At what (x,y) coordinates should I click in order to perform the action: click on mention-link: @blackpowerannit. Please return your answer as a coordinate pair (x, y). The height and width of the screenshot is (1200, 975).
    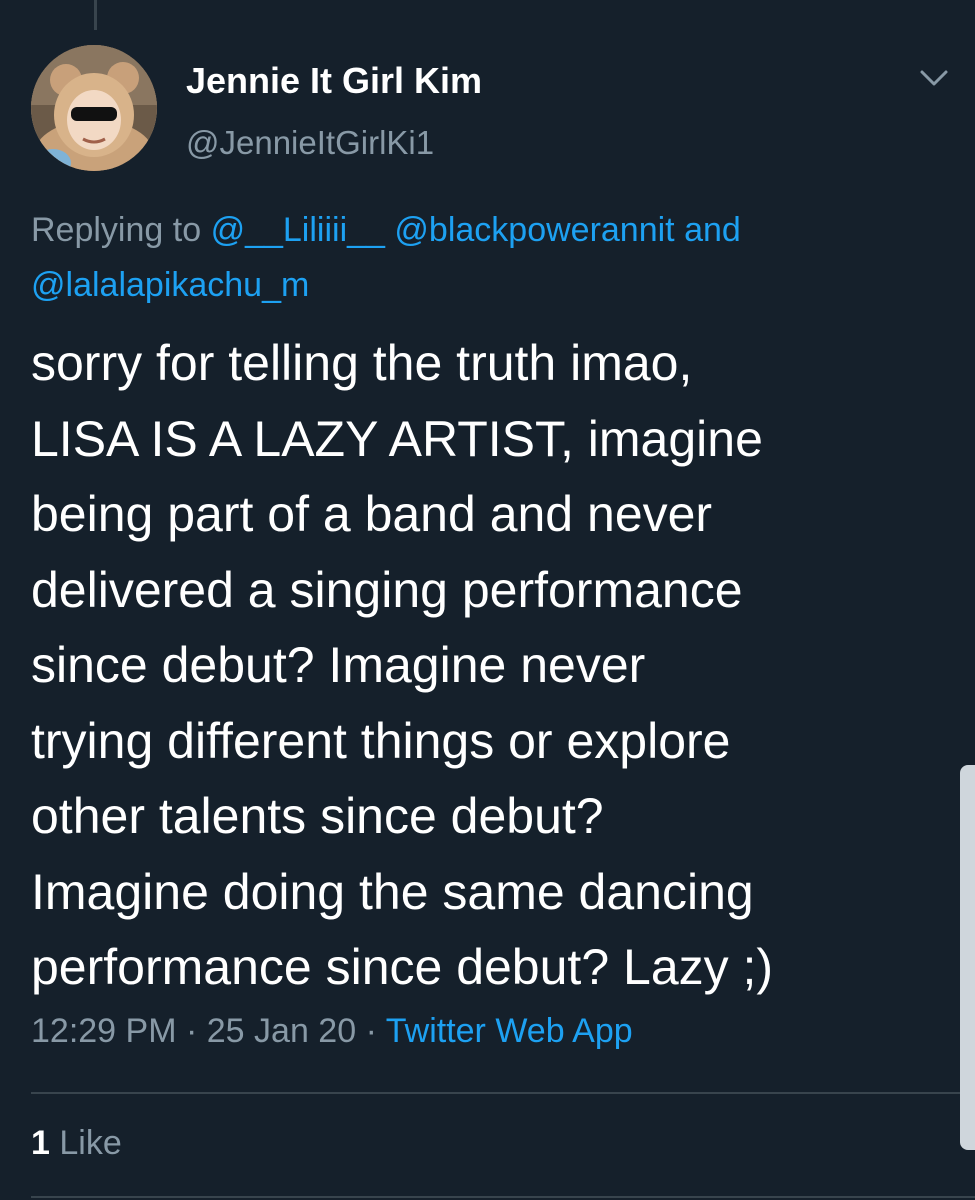
    Looking at the image, I should click on (534, 230).